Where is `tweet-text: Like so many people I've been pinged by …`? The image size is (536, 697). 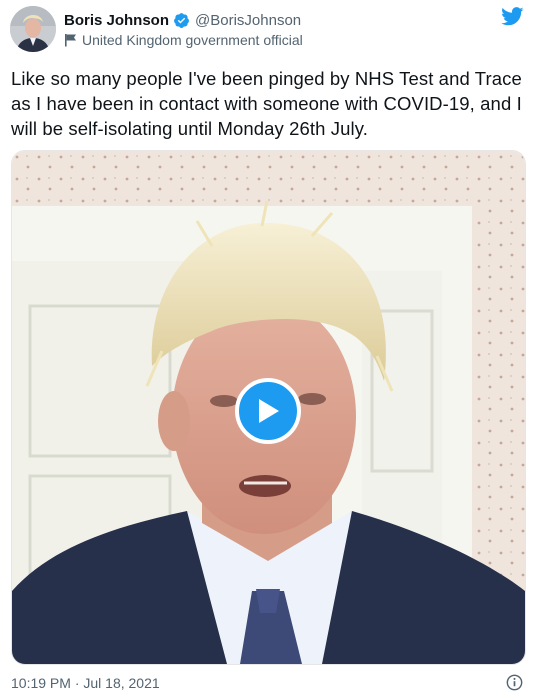
tweet-text: Like so many people I've been pinged by … is located at coordinates (266, 103).